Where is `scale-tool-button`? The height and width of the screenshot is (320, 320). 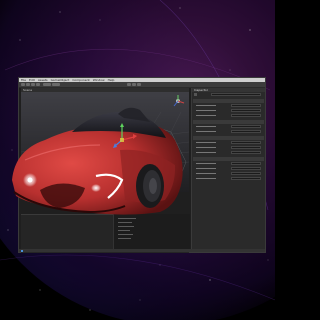
scale-tool-button is located at coordinates (38, 84).